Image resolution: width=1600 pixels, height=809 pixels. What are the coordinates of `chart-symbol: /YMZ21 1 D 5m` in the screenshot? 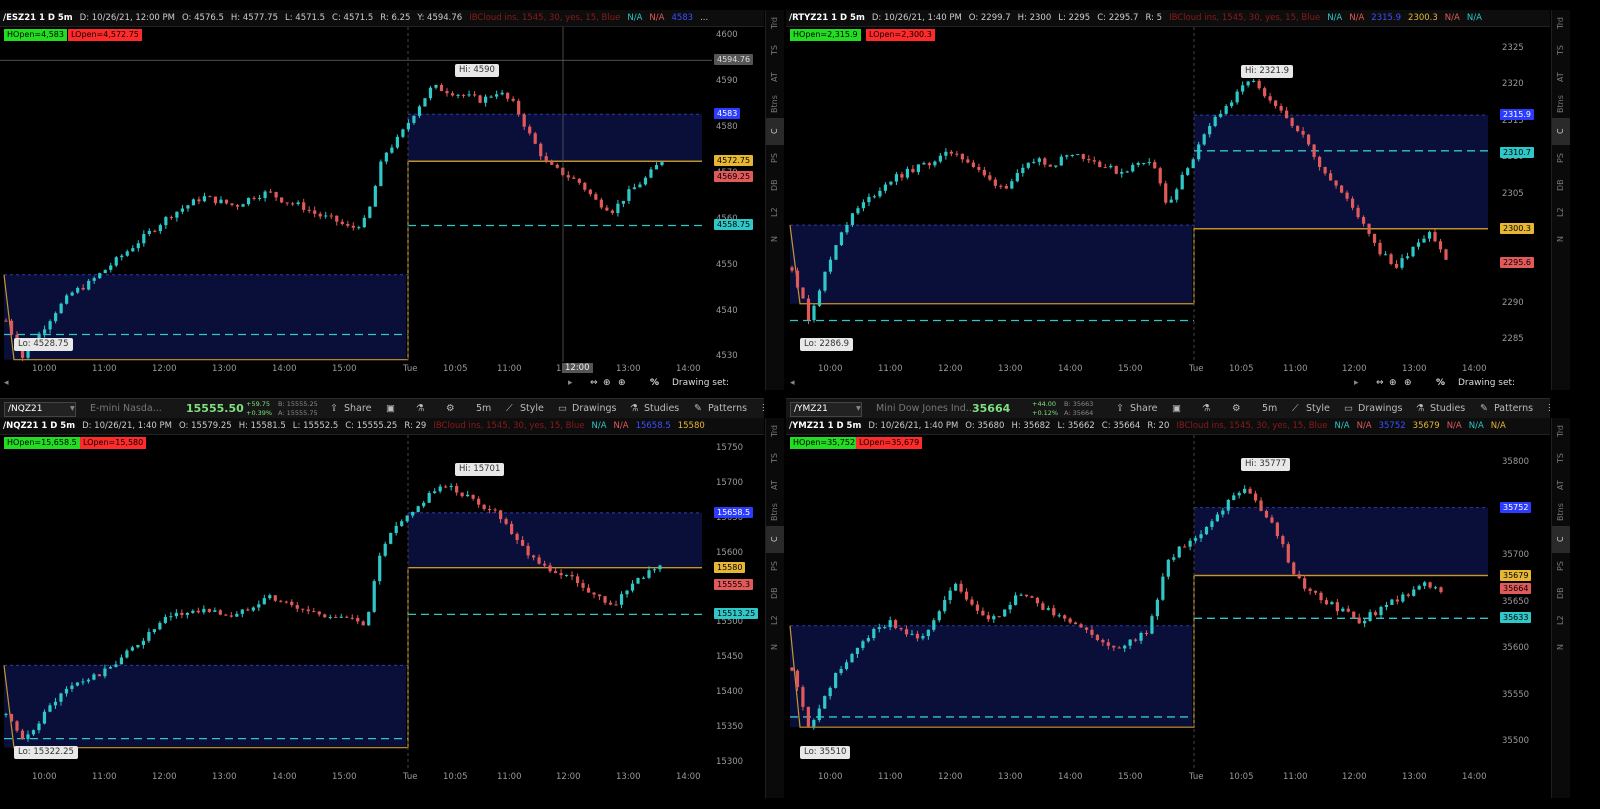 It's located at (825, 426).